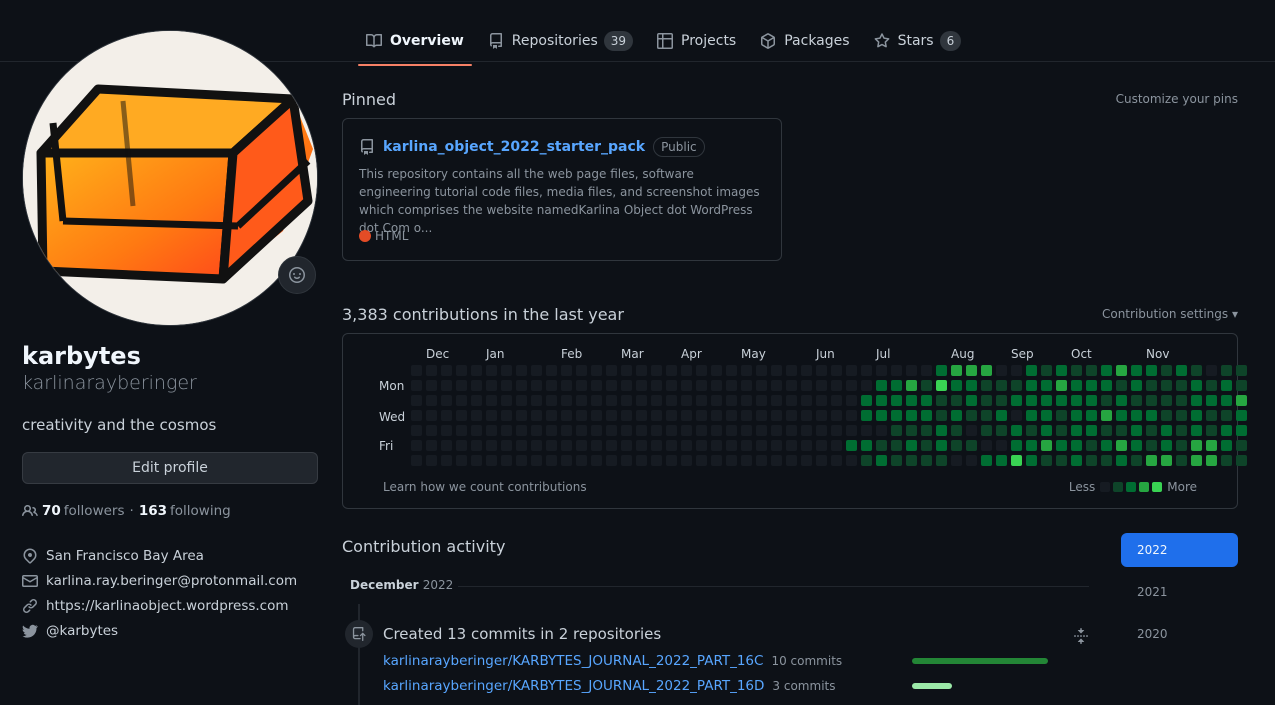 The width and height of the screenshot is (1275, 705). What do you see at coordinates (485, 487) in the screenshot?
I see `learn-contributions-link: Learn how we count contributions` at bounding box center [485, 487].